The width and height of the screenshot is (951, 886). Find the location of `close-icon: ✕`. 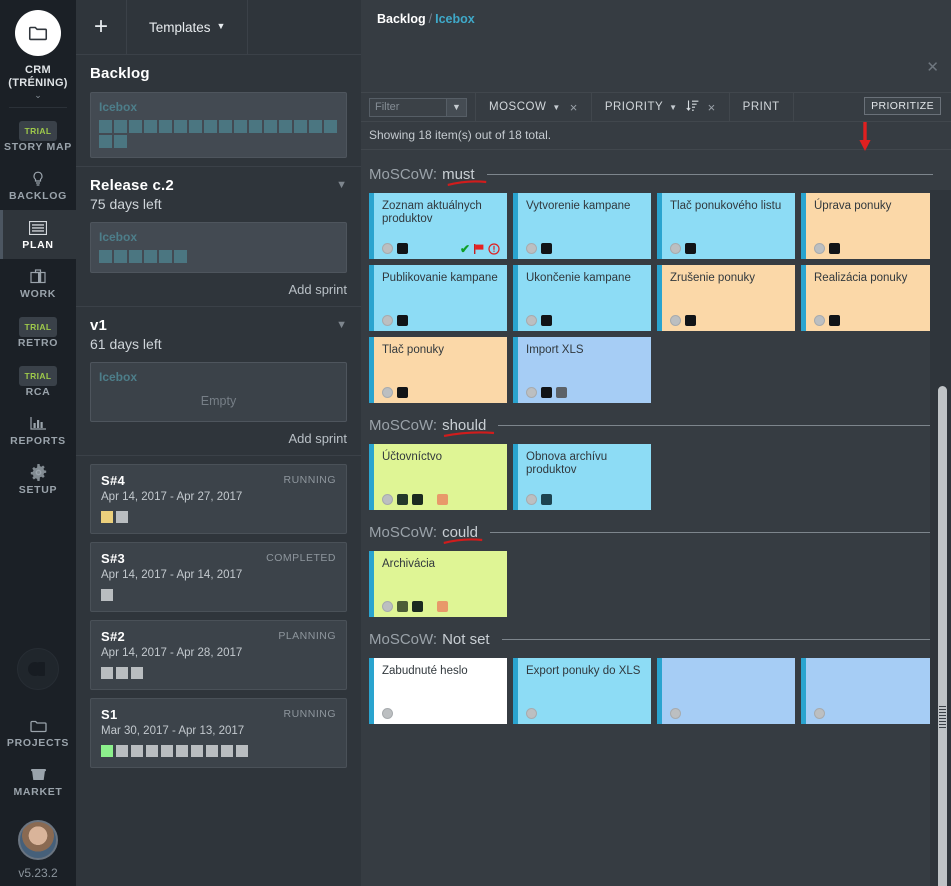

close-icon: ✕ is located at coordinates (932, 67).